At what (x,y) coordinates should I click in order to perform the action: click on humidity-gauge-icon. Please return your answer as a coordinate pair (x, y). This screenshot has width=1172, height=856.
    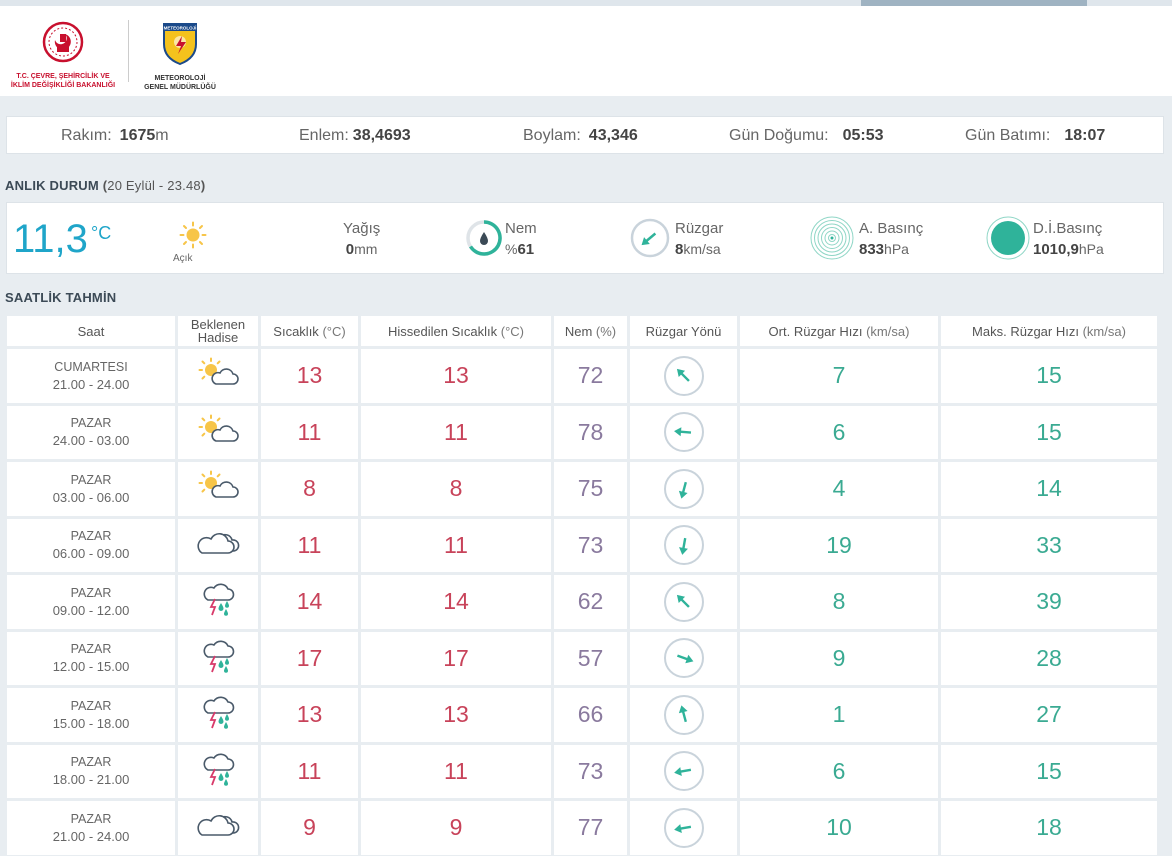
    Looking at the image, I should click on (484, 238).